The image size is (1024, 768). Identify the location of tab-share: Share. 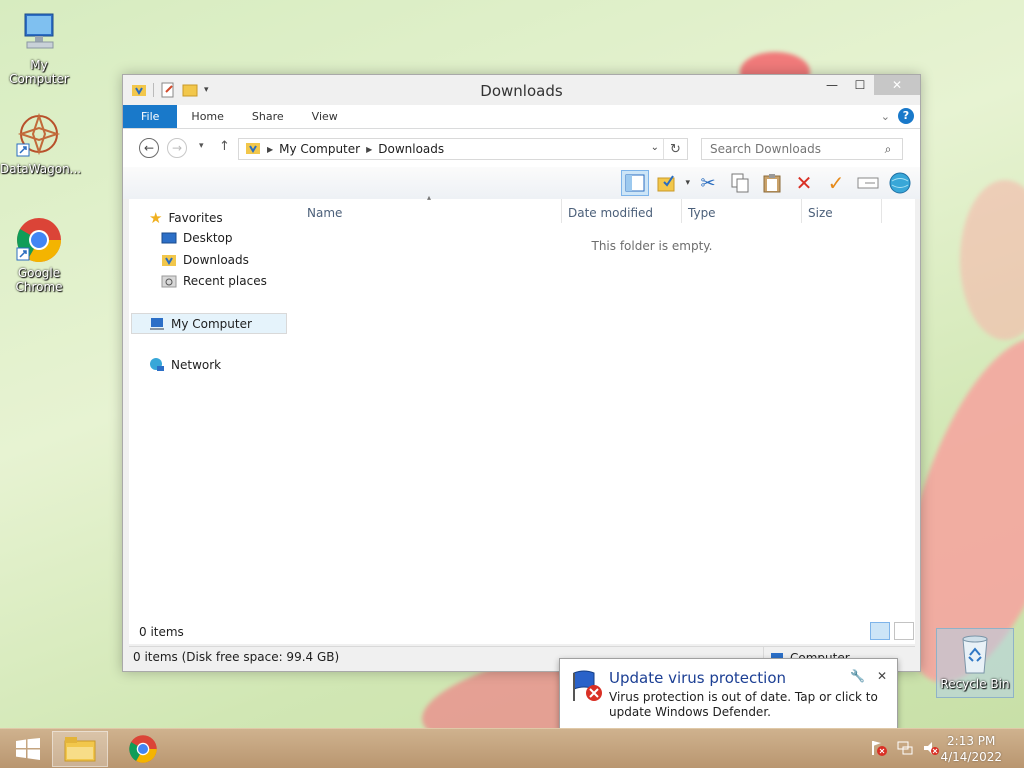
(268, 116).